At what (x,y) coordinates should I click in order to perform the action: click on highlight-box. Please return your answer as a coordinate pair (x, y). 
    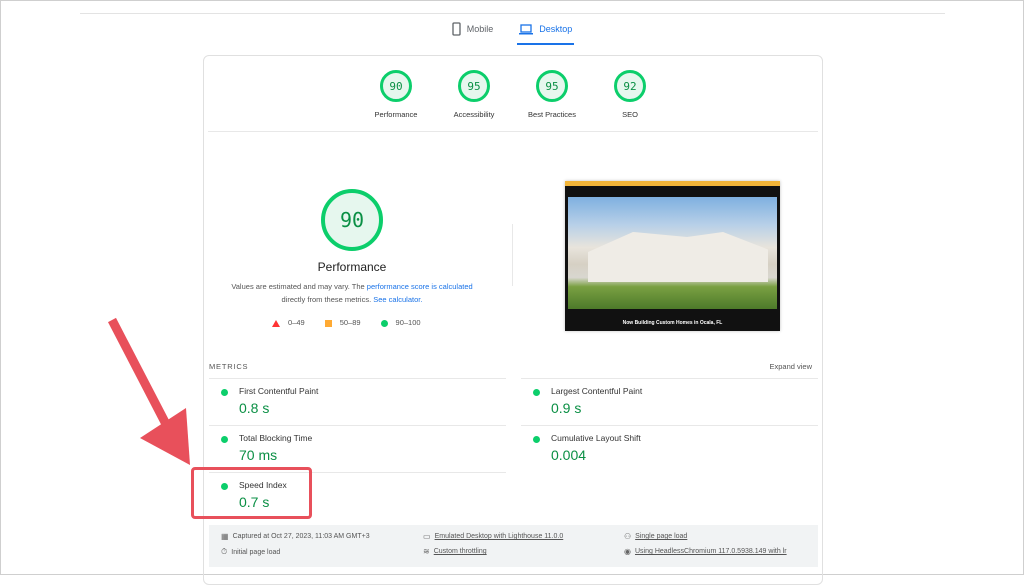
    Looking at the image, I should click on (251, 493).